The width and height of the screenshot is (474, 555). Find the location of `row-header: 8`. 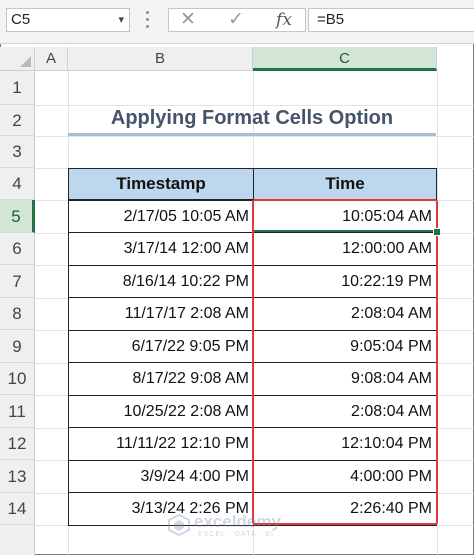

row-header: 8 is located at coordinates (17, 314).